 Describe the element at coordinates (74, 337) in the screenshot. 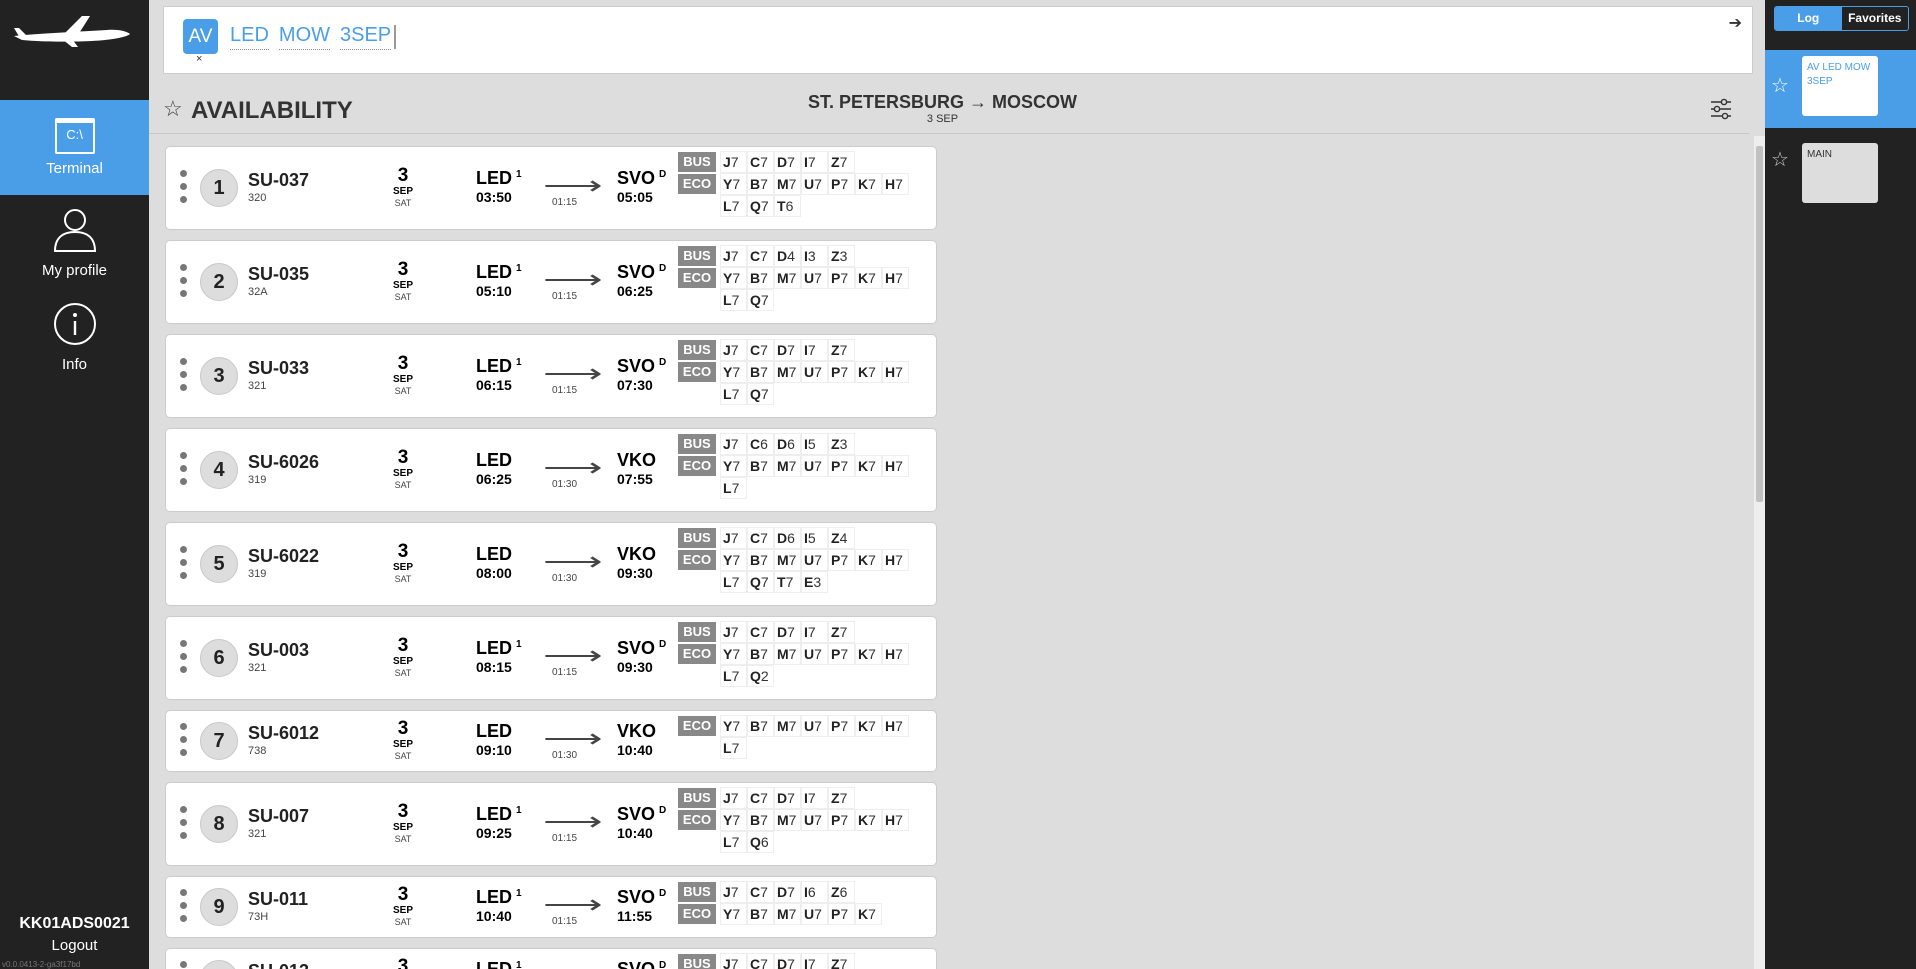

I see `sidebar-item-info: Info` at that location.